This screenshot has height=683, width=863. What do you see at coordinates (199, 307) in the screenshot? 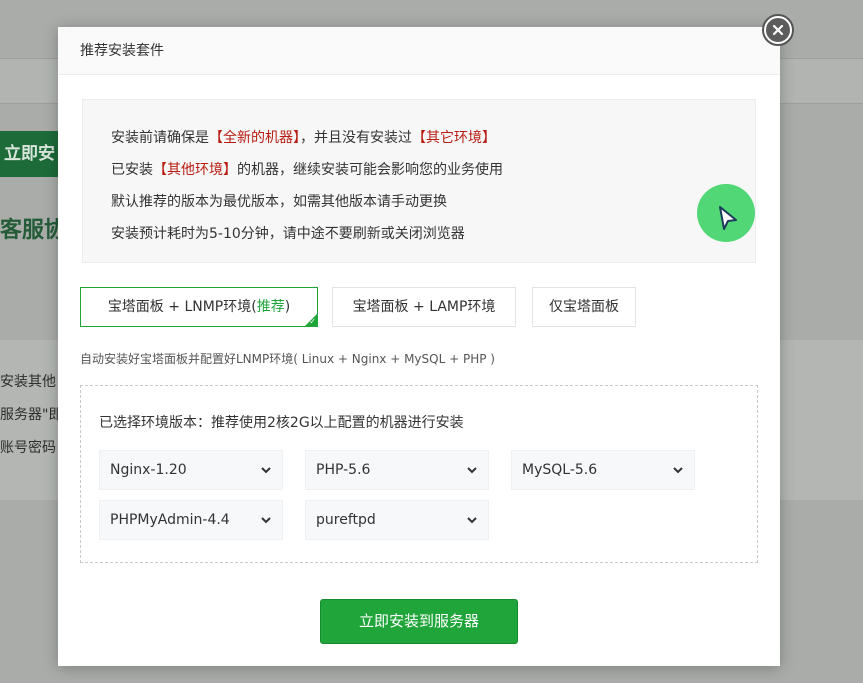
I see `tab-lnmp: 宝塔面板 + LNMP环境(推荐) ✓` at bounding box center [199, 307].